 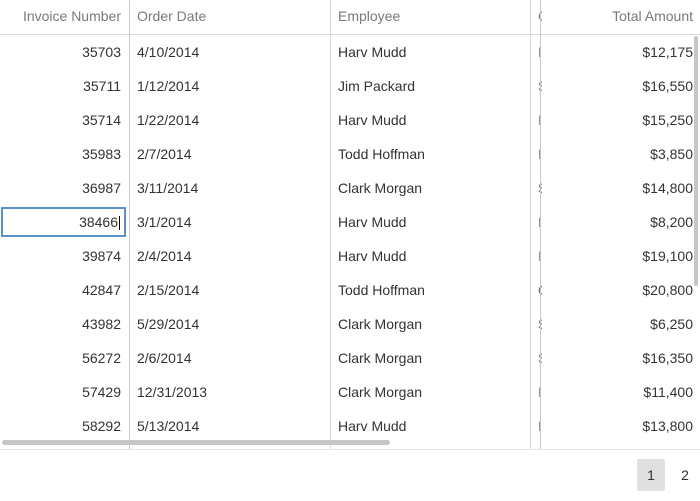 What do you see at coordinates (617, 392) in the screenshot?
I see `total-amount-cell: $11,400` at bounding box center [617, 392].